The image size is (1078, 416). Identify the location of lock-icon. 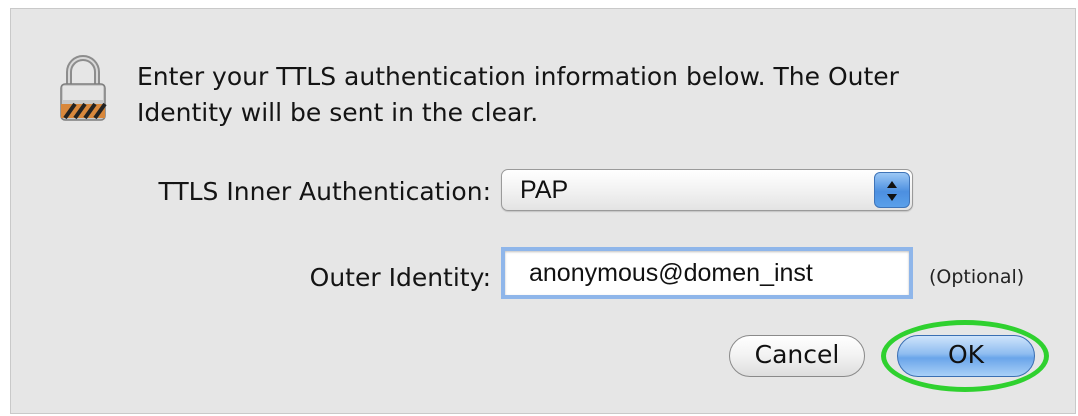
(83, 88).